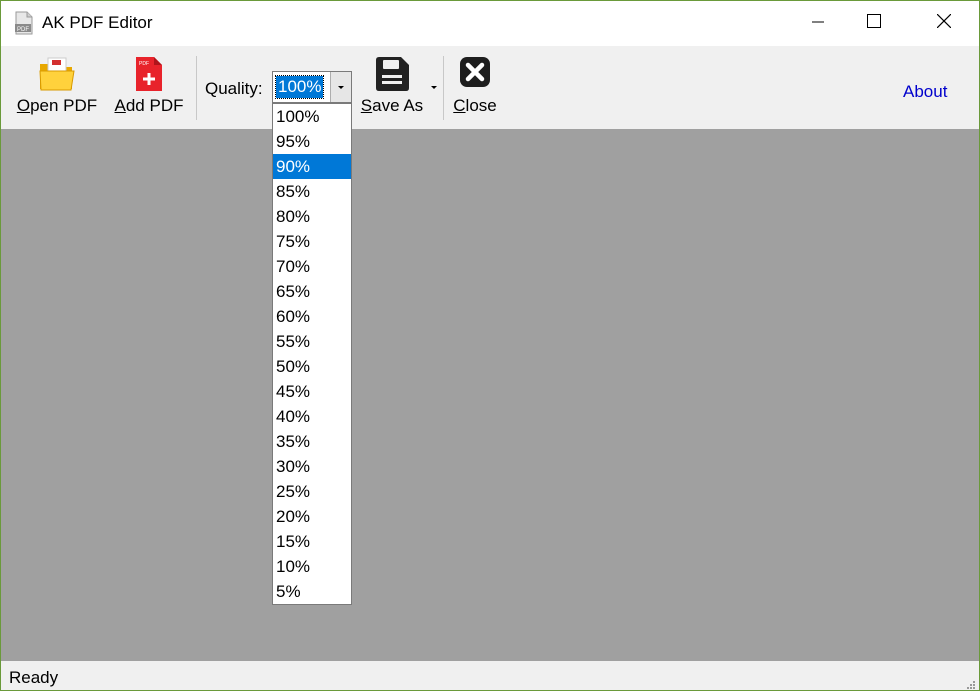 The image size is (980, 691). Describe the element at coordinates (149, 76) in the screenshot. I see `add-pdf-icon: PDF` at that location.